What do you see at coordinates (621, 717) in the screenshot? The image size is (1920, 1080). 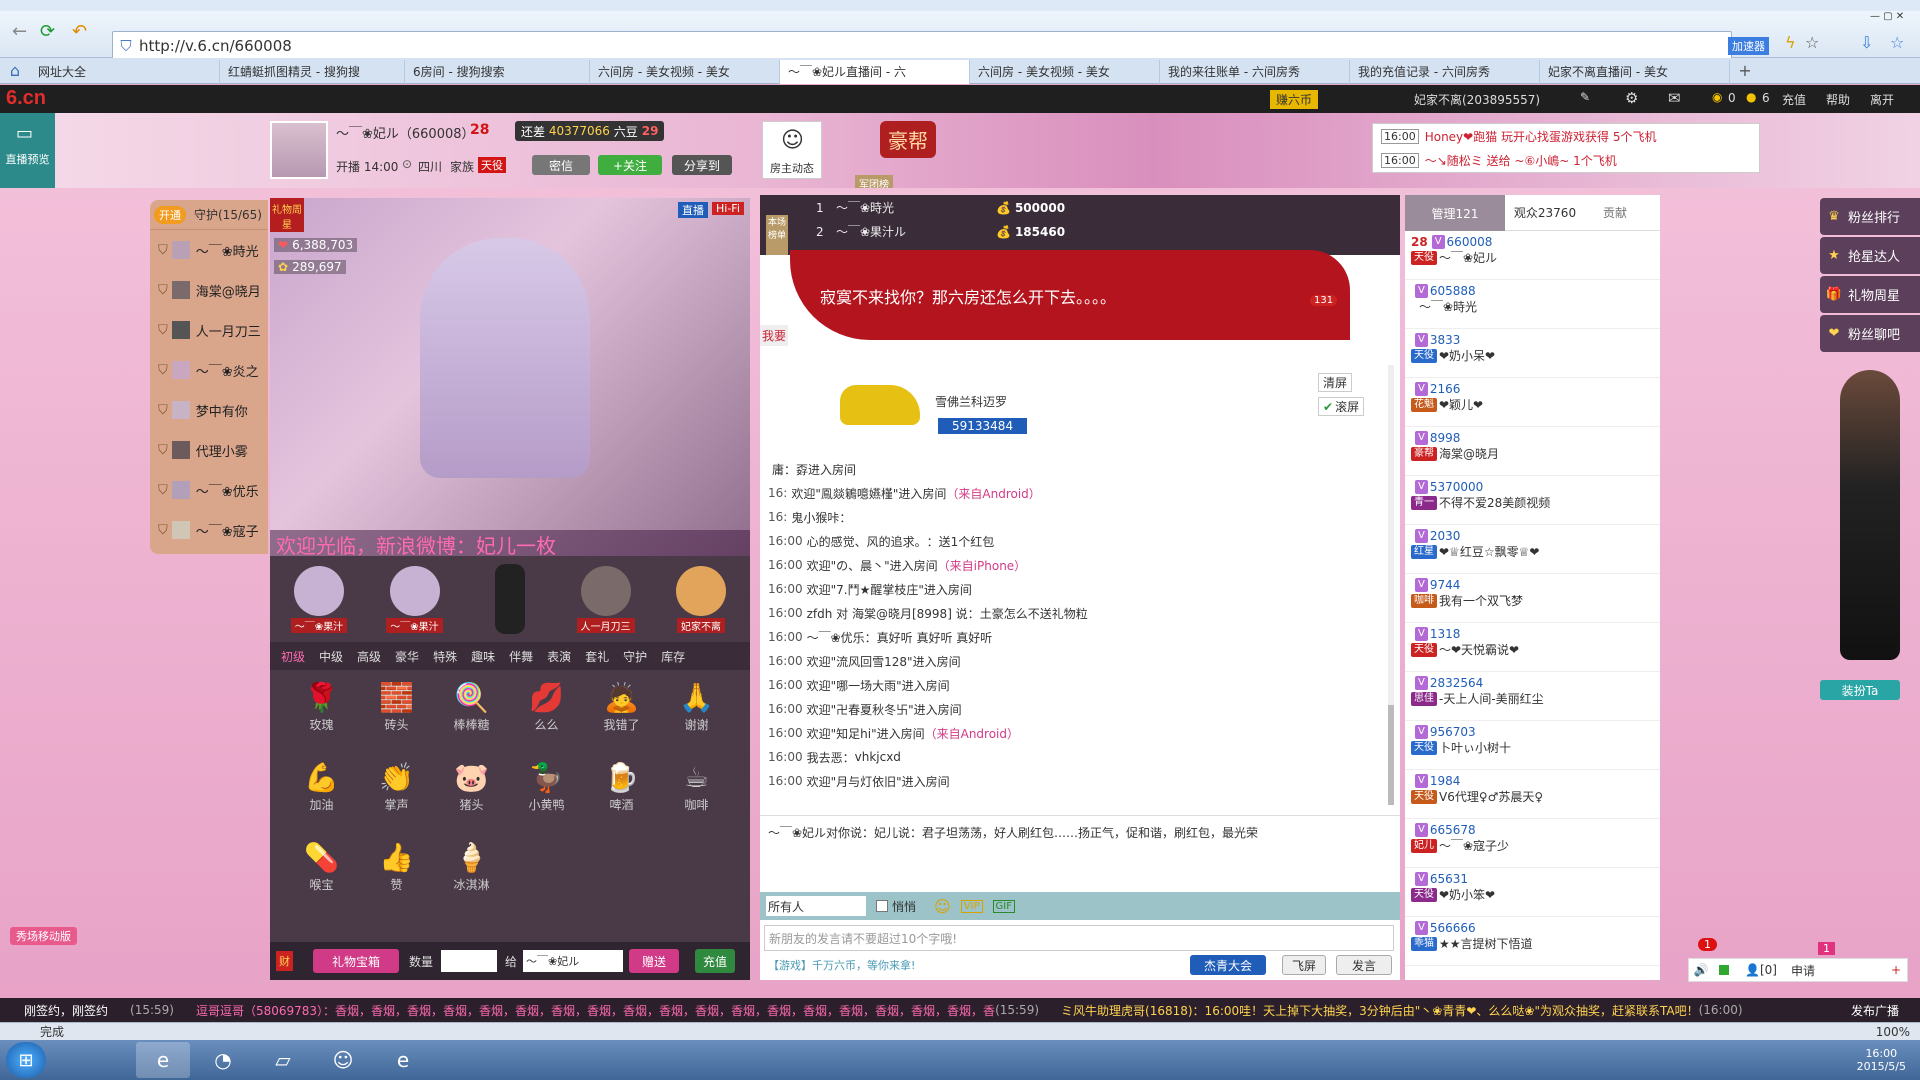 I see `gift-item: 🙇 我错了` at bounding box center [621, 717].